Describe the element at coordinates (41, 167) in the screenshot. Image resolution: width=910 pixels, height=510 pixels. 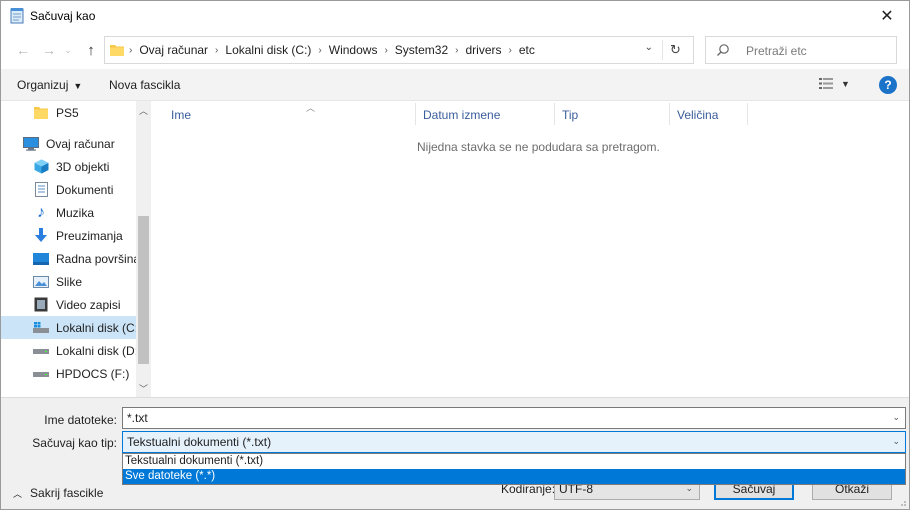
I see `cube-icon` at that location.